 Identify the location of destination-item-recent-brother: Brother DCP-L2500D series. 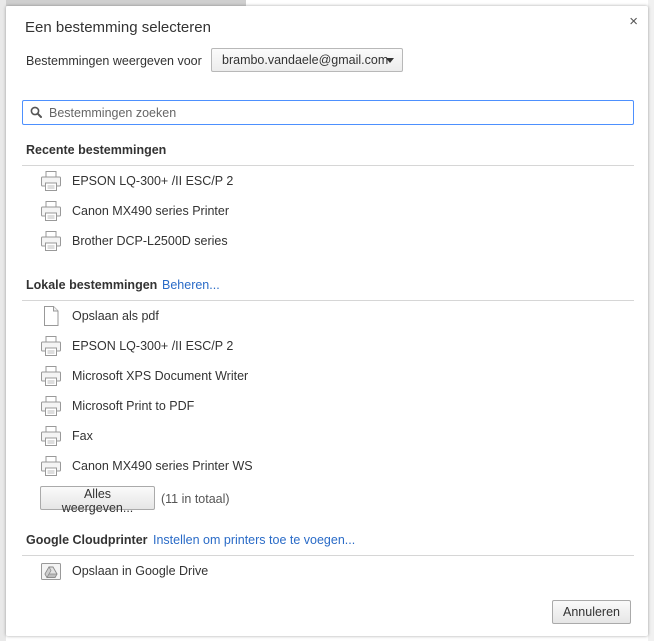
(320, 242).